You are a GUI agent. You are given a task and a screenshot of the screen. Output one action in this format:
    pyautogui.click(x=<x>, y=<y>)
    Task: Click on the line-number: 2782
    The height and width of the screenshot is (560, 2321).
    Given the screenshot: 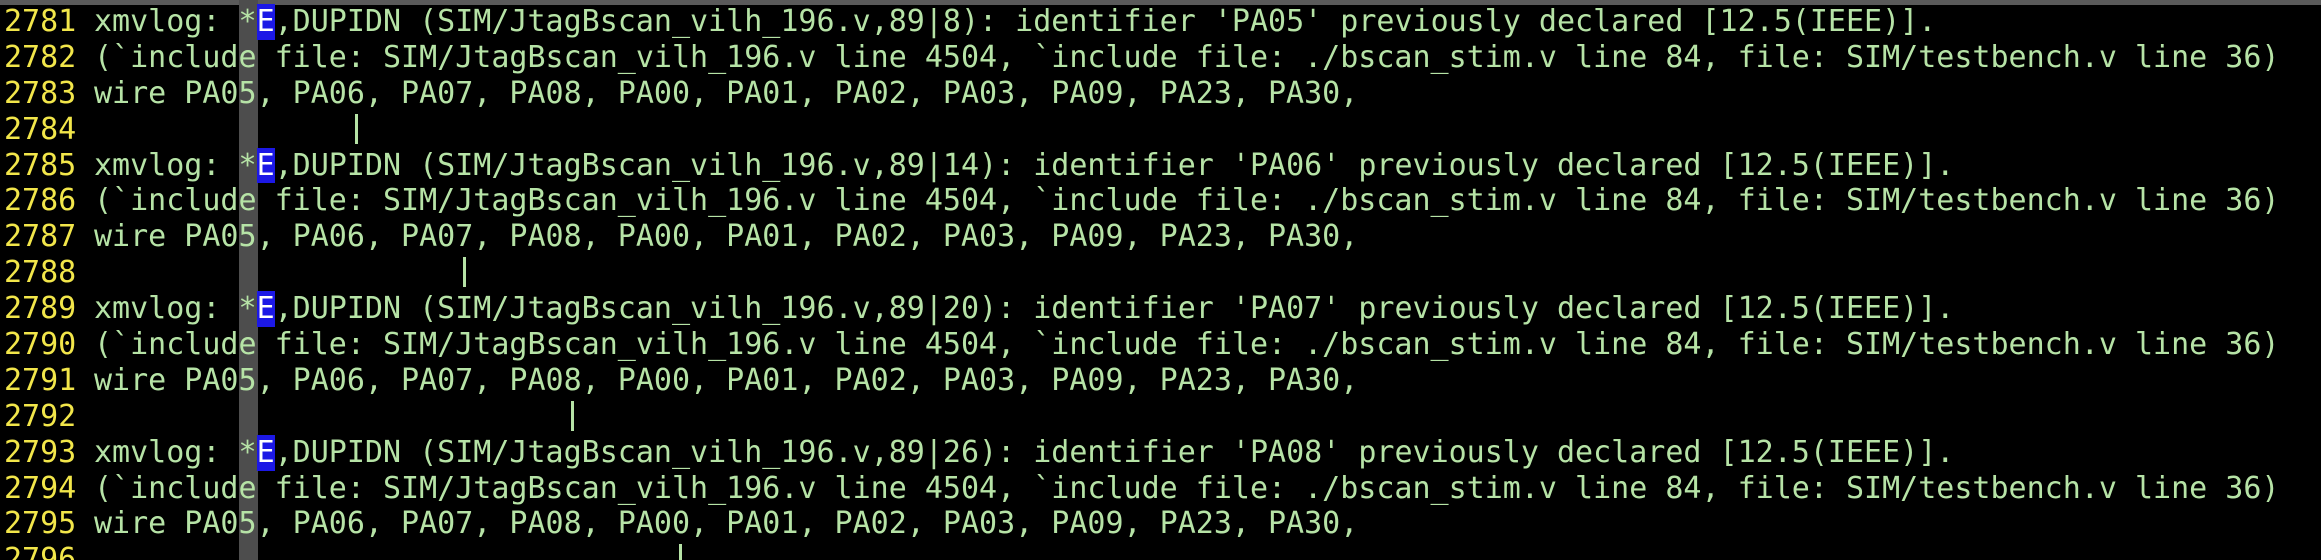 What is the action you would take?
    pyautogui.click(x=40, y=57)
    